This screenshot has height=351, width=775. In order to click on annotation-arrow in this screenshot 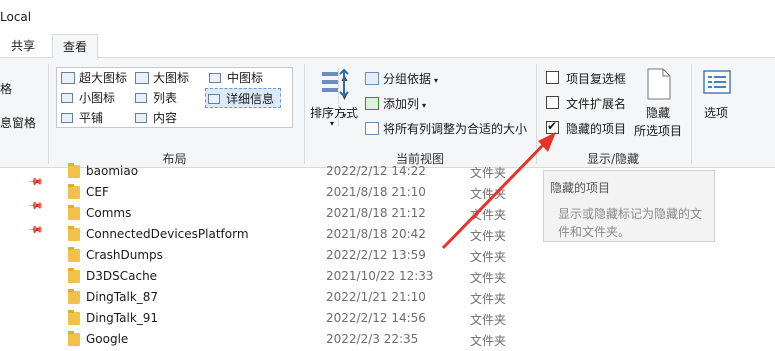, I will do `click(498, 191)`.